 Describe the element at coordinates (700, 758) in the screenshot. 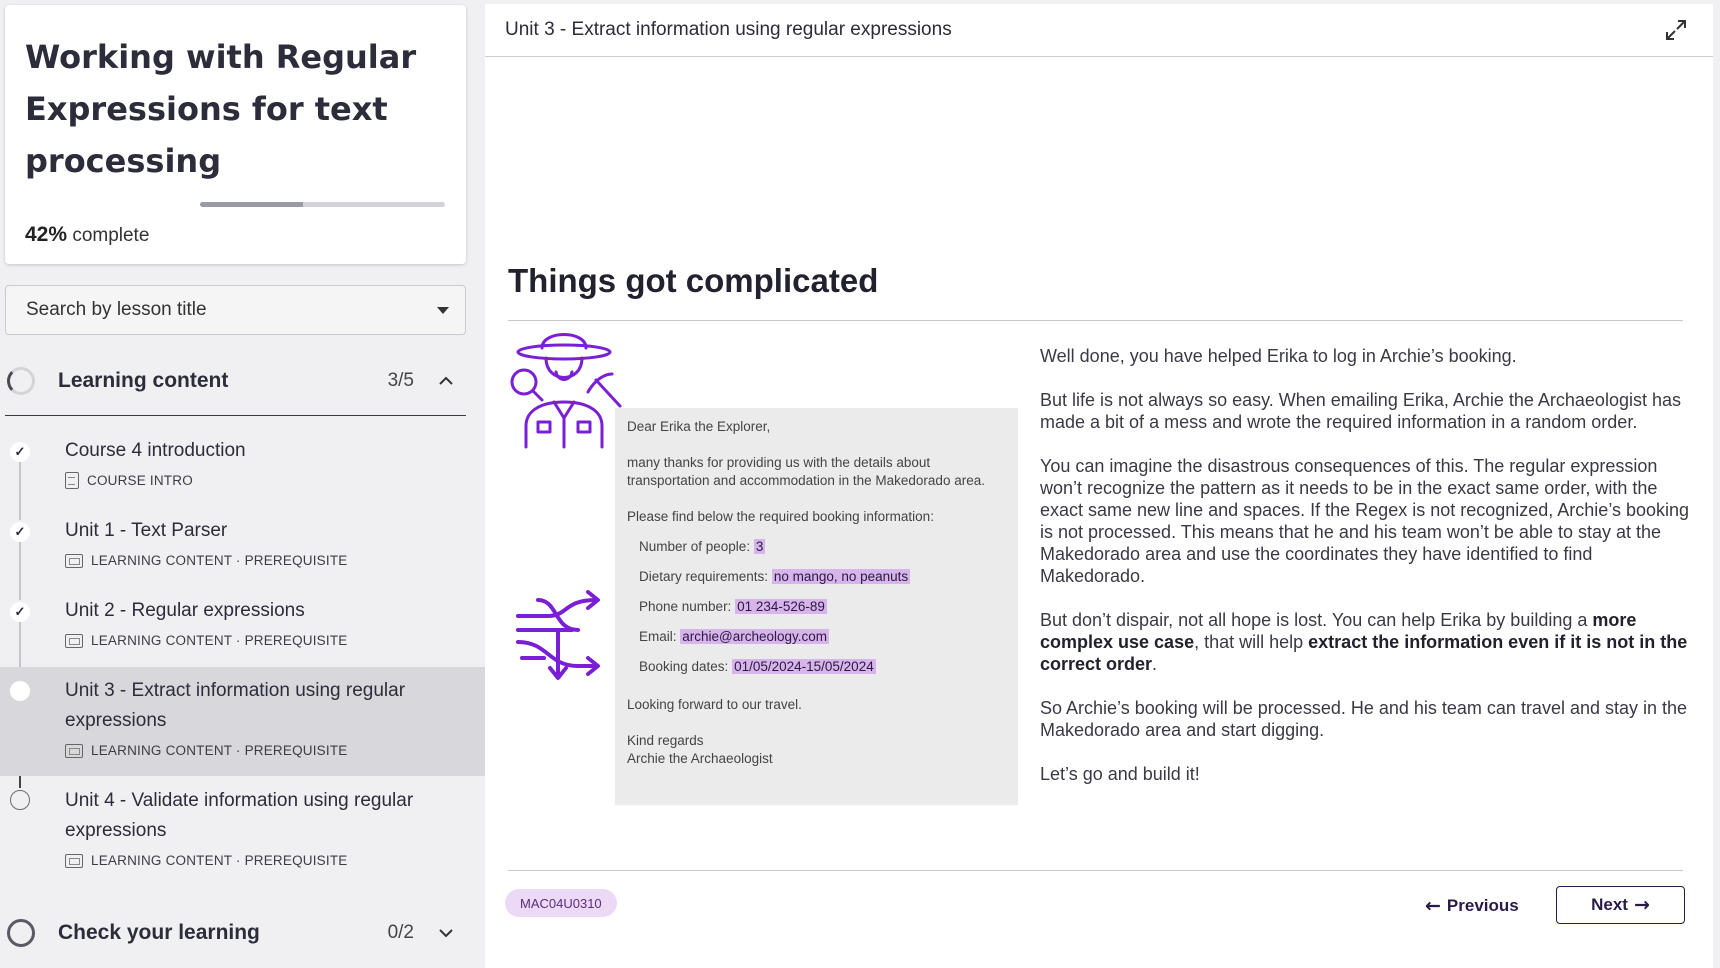

I see `email-signature: Archie the Archaeologist` at that location.